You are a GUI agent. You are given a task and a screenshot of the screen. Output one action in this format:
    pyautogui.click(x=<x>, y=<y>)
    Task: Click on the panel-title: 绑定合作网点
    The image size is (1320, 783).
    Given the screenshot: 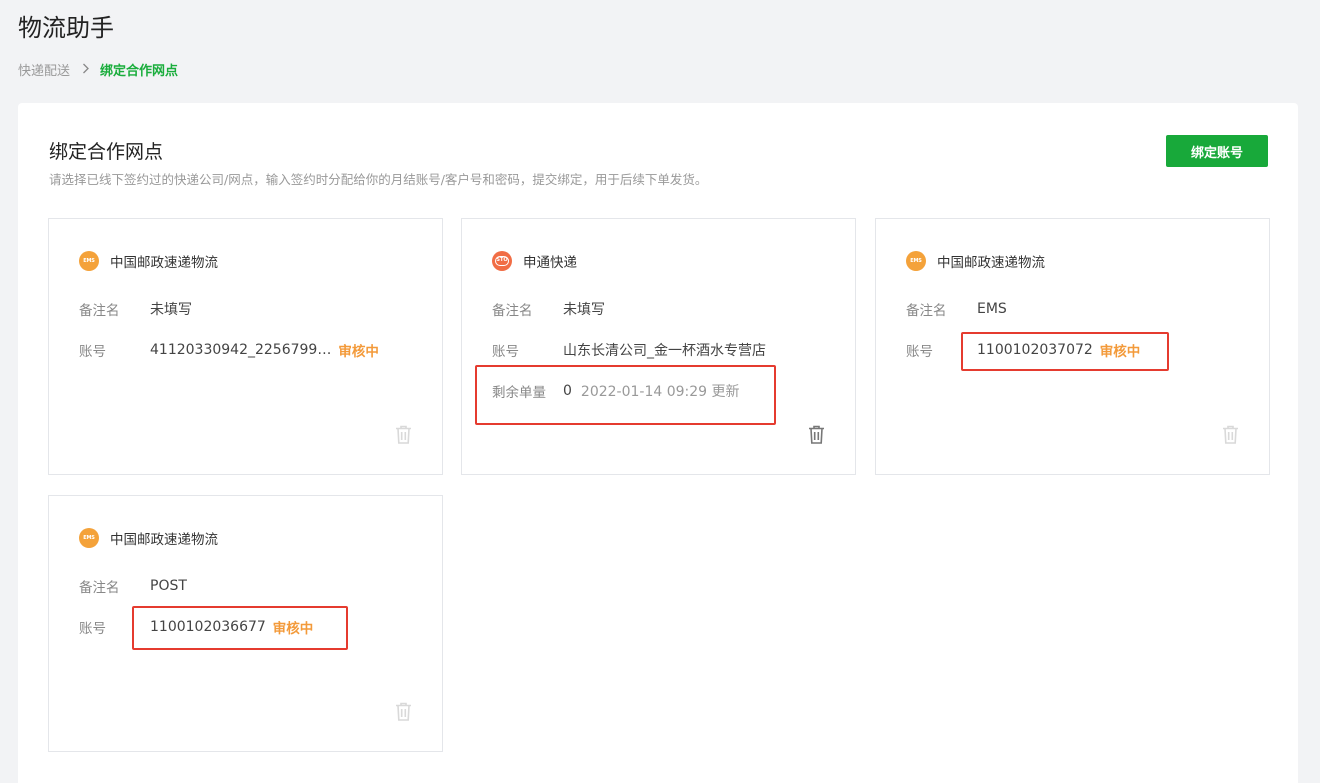 What is the action you would take?
    pyautogui.click(x=106, y=152)
    